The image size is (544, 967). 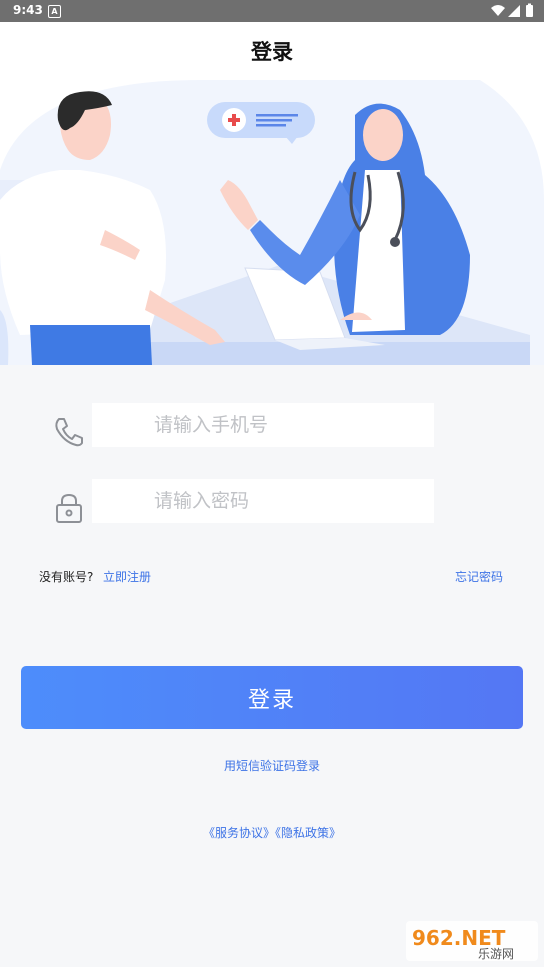 I want to click on privacy-policy-link: 《隐私政策》, so click(x=308, y=833).